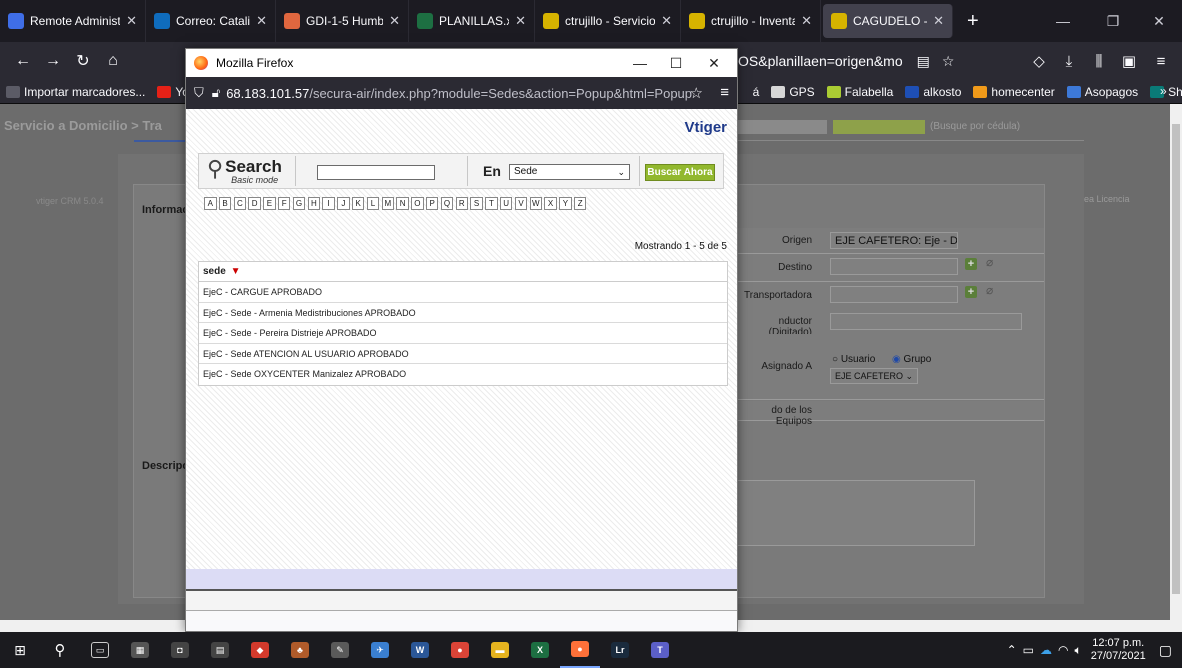 The height and width of the screenshot is (668, 1182). Describe the element at coordinates (792, 92) in the screenshot. I see `bookmark-item: GPS` at that location.